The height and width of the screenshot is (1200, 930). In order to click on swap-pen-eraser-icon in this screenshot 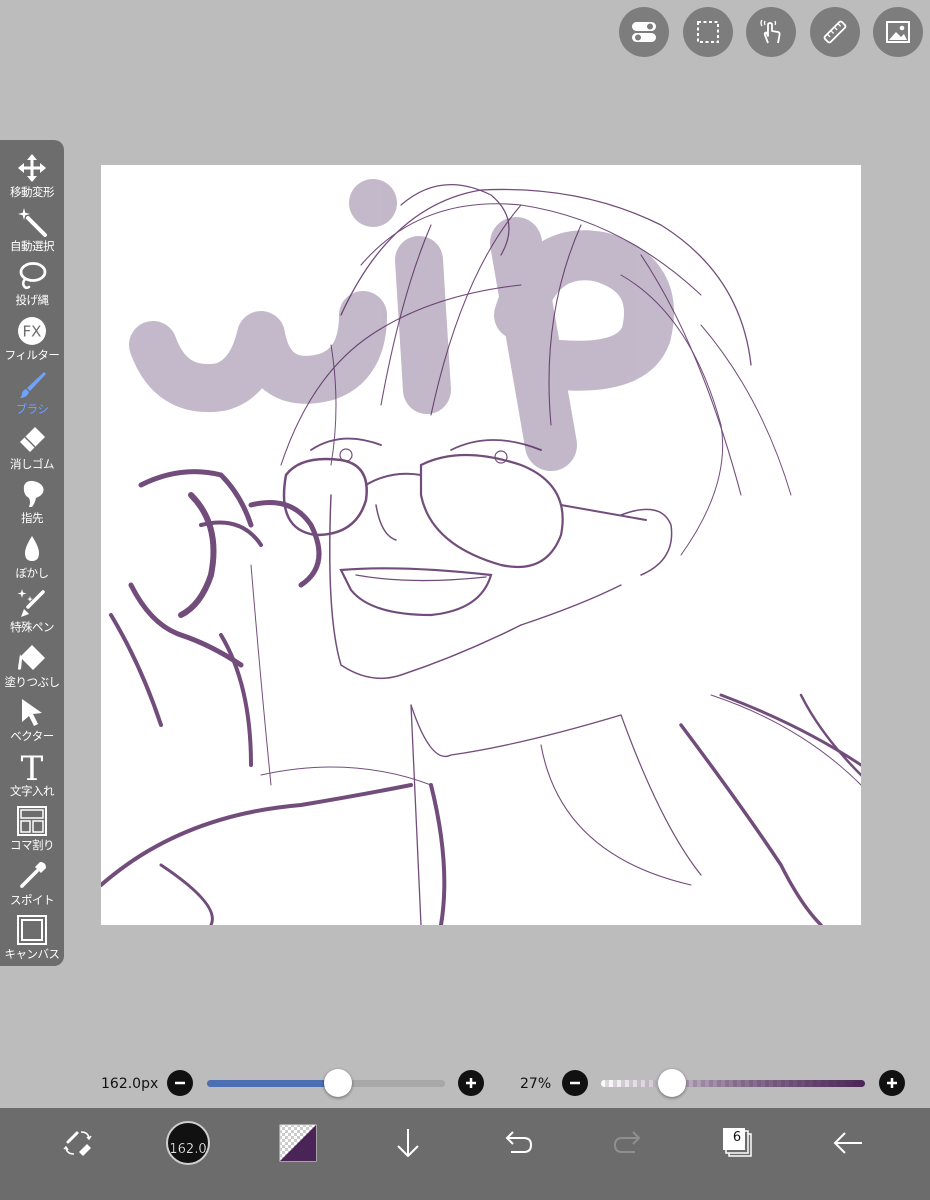, I will do `click(77, 1143)`.